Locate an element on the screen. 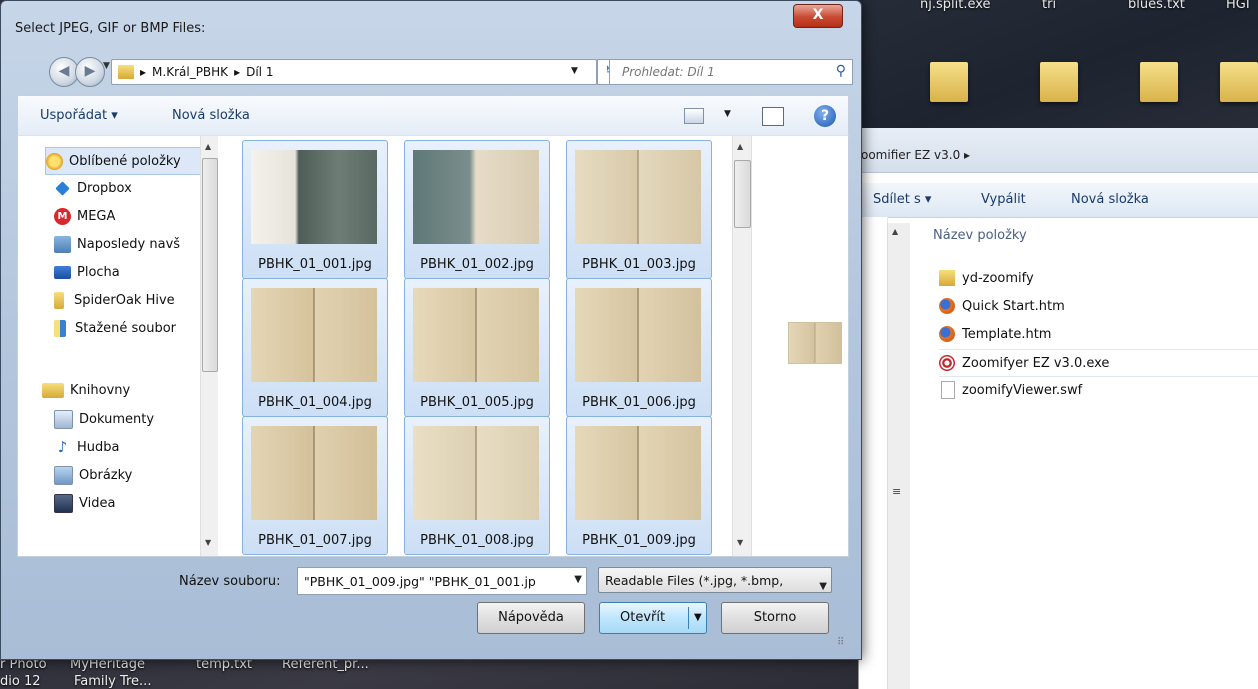  nav-item-label: Naposledy navš is located at coordinates (129, 244).